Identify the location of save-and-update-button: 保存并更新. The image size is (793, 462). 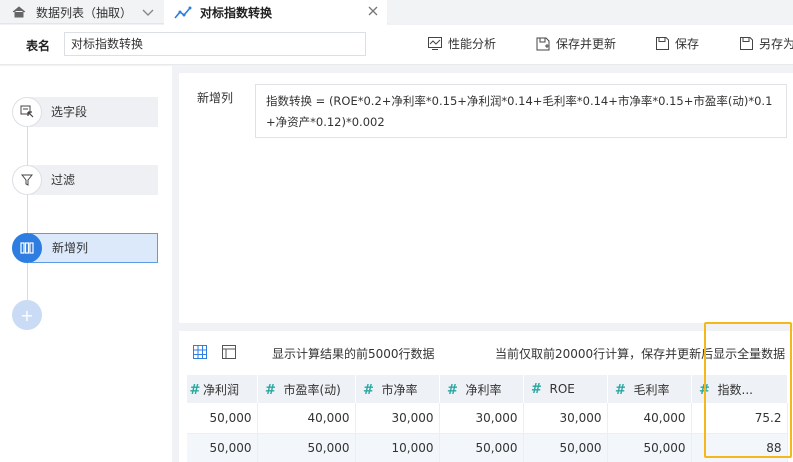
(576, 43).